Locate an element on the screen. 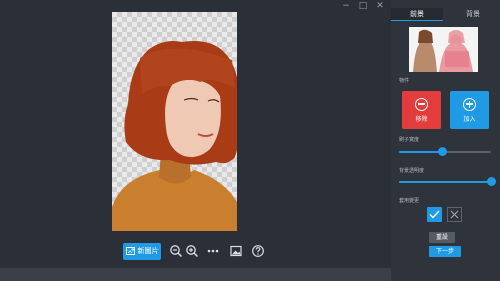 This screenshot has width=500, height=281. close-icon is located at coordinates (454, 214).